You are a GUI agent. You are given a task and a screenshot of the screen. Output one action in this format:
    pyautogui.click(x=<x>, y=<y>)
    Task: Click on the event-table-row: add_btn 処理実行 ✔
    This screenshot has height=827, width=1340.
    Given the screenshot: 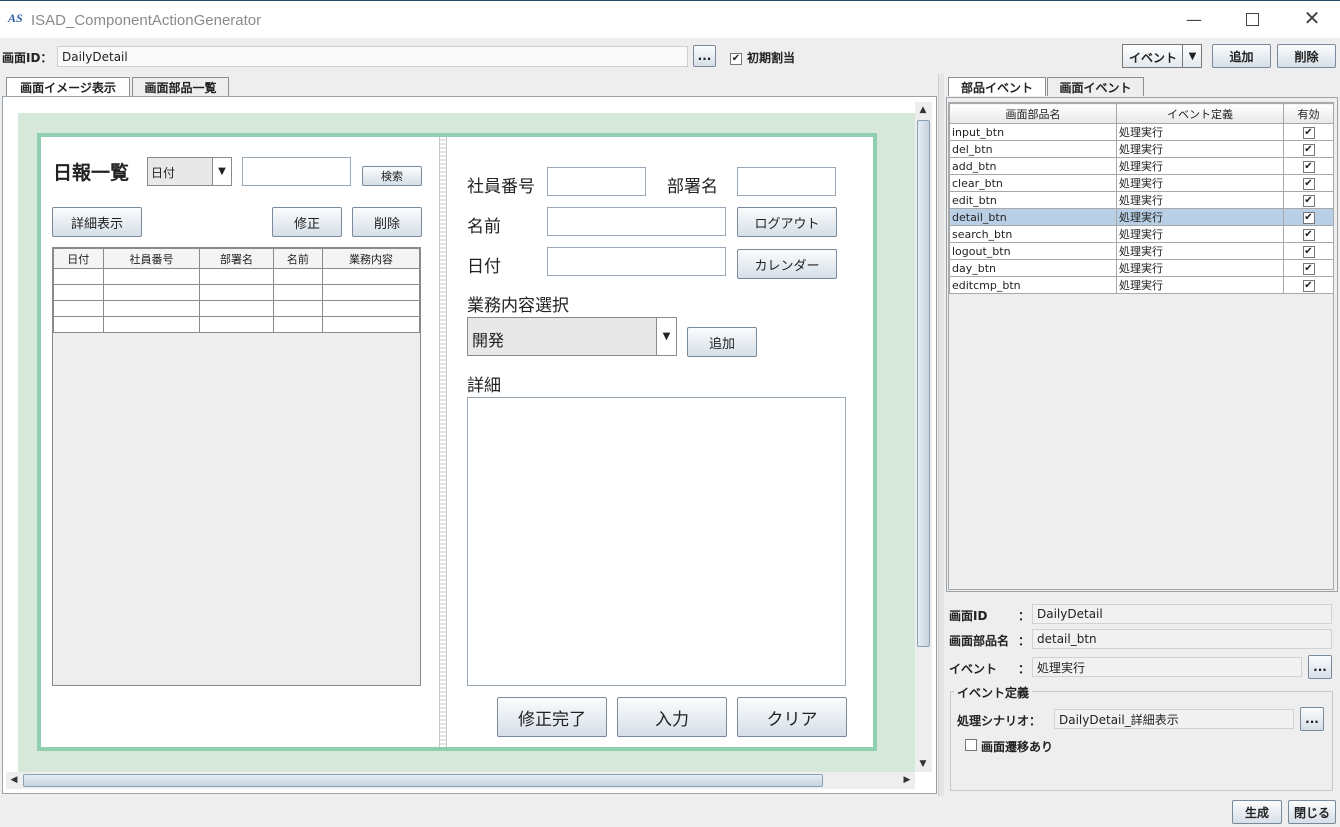 What is the action you would take?
    pyautogui.click(x=1141, y=166)
    